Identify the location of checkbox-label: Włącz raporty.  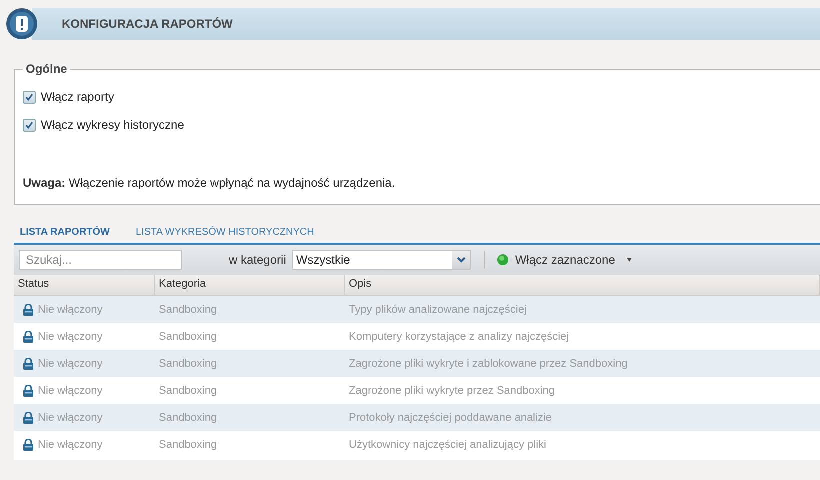
(77, 97).